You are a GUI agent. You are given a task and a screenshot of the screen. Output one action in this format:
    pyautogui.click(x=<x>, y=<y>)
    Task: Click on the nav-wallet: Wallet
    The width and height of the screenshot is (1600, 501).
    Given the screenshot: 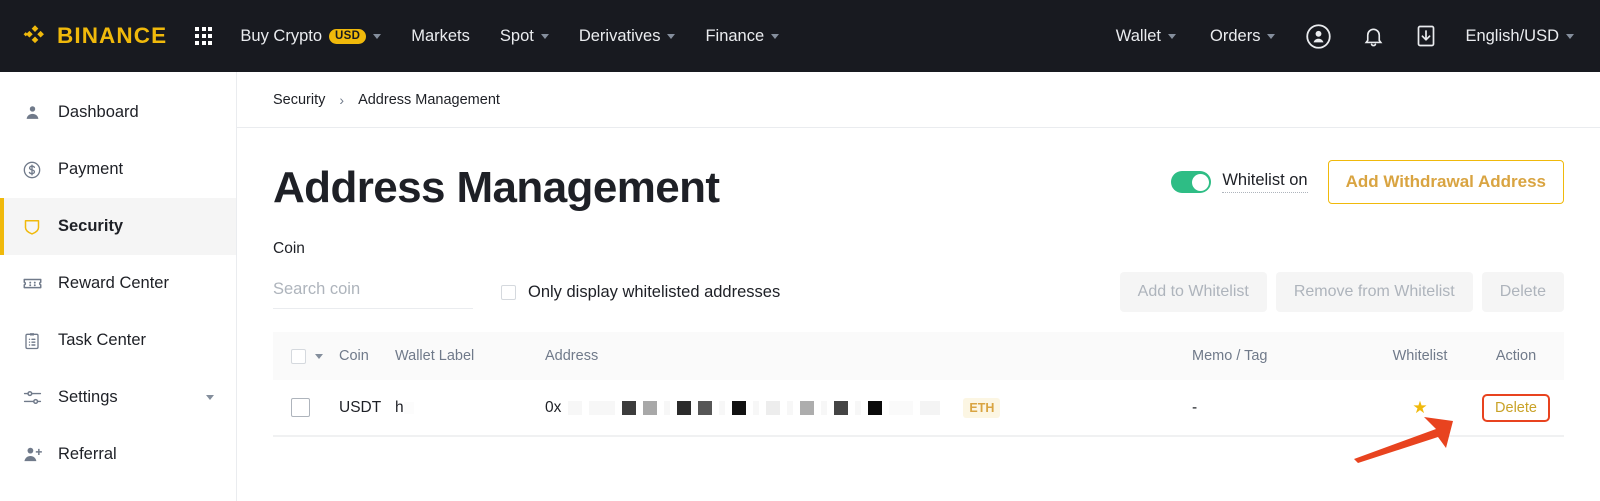 What is the action you would take?
    pyautogui.click(x=1146, y=36)
    